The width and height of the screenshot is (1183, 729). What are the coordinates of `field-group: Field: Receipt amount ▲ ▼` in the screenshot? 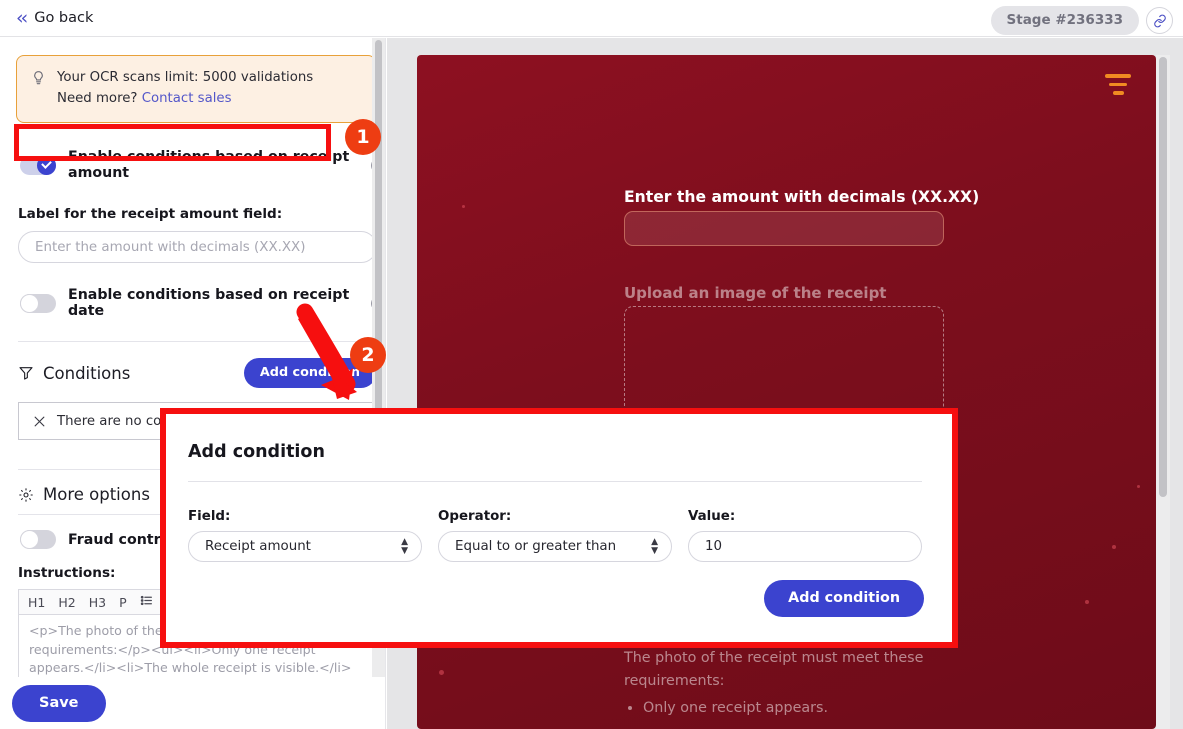 It's located at (305, 535).